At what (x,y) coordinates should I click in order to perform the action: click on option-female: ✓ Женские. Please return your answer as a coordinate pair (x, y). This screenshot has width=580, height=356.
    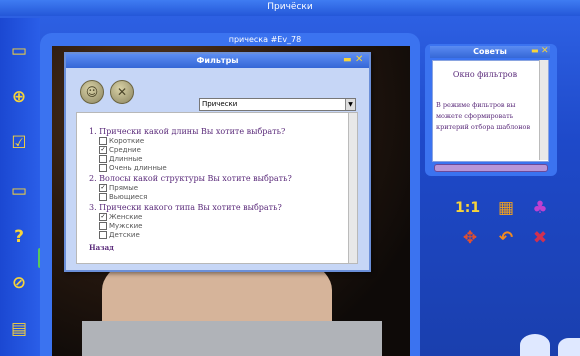
    Looking at the image, I should click on (120, 217).